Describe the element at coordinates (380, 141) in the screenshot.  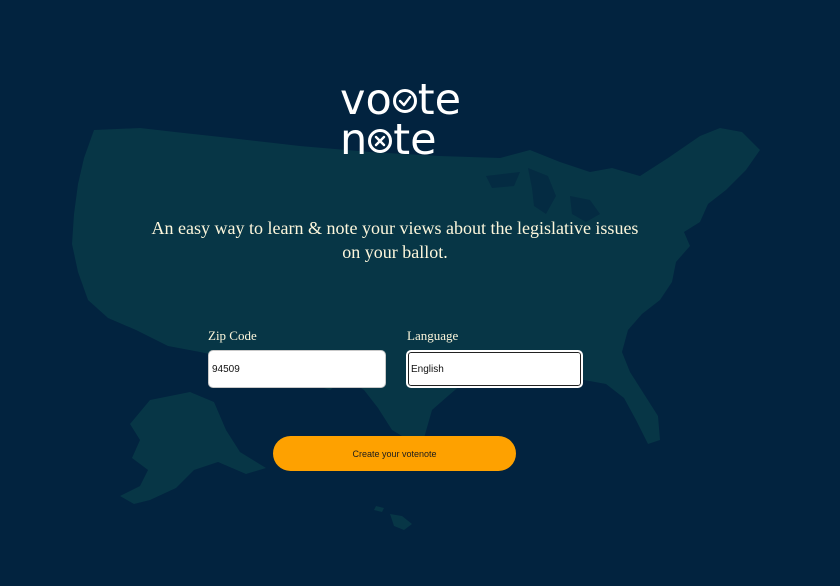
I see `x-circle-icon` at that location.